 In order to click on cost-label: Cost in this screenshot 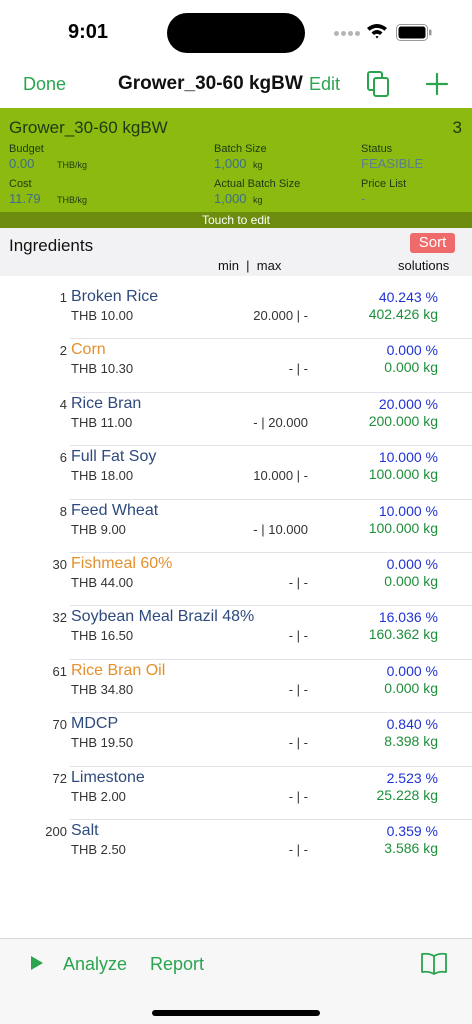, I will do `click(20, 184)`.